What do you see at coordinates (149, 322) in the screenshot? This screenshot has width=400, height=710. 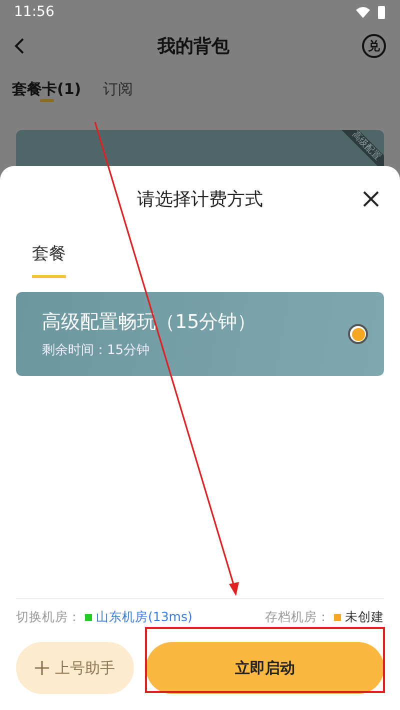 I see `package-name: 高级配置畅玩（15分钟）` at bounding box center [149, 322].